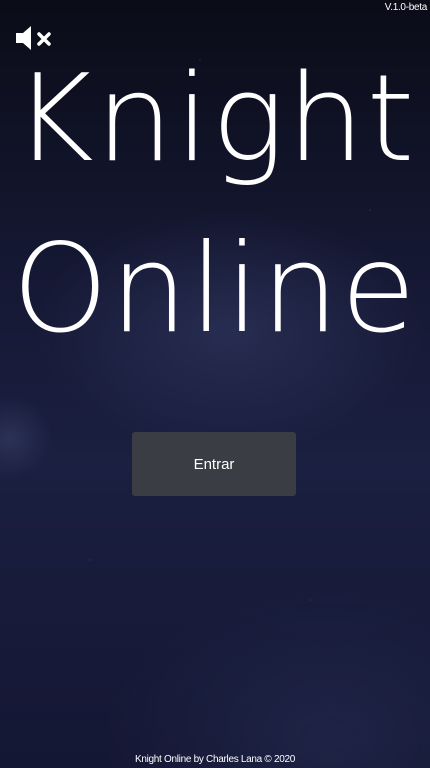  Describe the element at coordinates (214, 759) in the screenshot. I see `footer-credit: Knight Online by Charles Lana © 2020` at that location.